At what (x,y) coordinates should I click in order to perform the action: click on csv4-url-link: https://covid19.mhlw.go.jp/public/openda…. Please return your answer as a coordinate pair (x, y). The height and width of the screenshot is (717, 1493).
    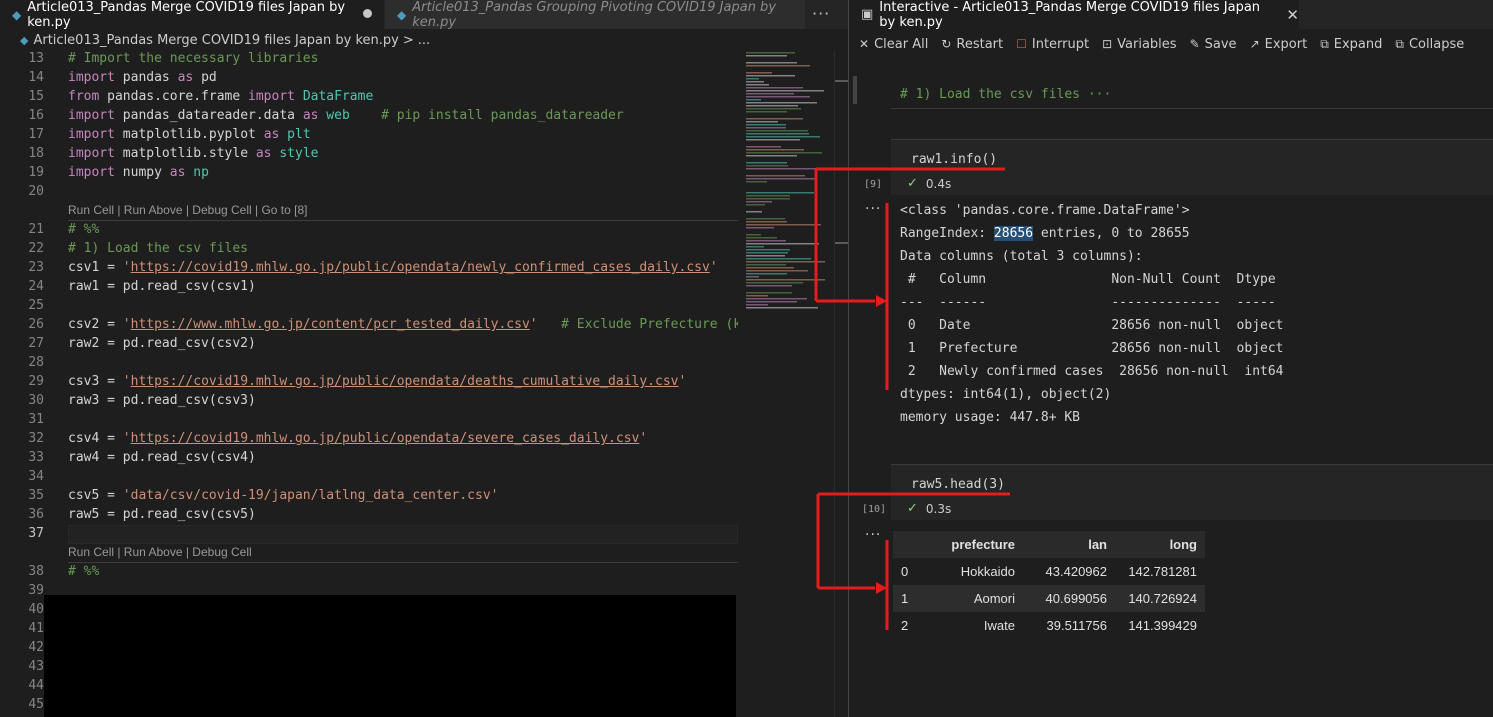
    Looking at the image, I should click on (385, 438).